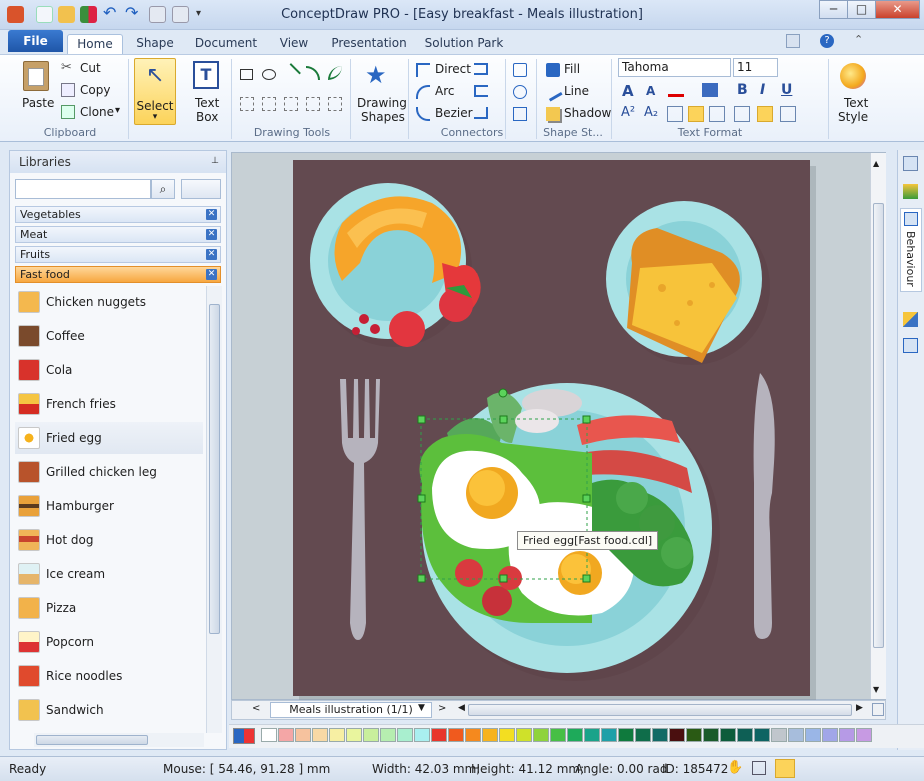 The image size is (924, 781). I want to click on library-item-fried-egg: Fried egg, so click(109, 438).